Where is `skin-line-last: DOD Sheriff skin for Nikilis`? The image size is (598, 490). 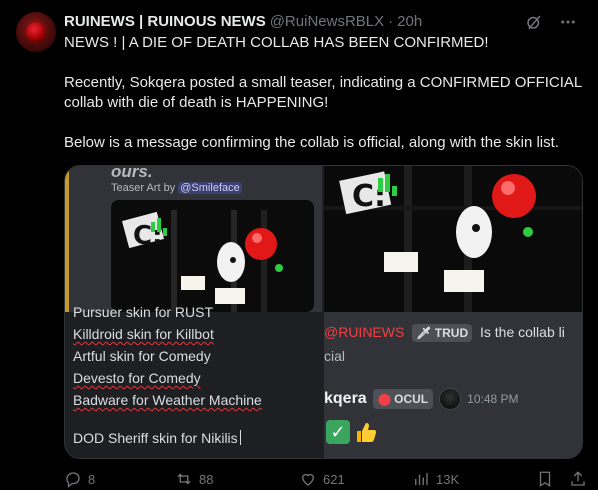 skin-line-last: DOD Sheriff skin for Nikilis is located at coordinates (157, 438).